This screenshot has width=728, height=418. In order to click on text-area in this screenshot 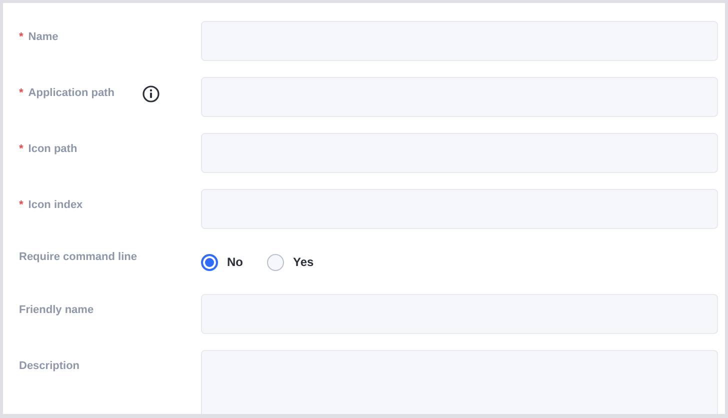, I will do `click(459, 382)`.